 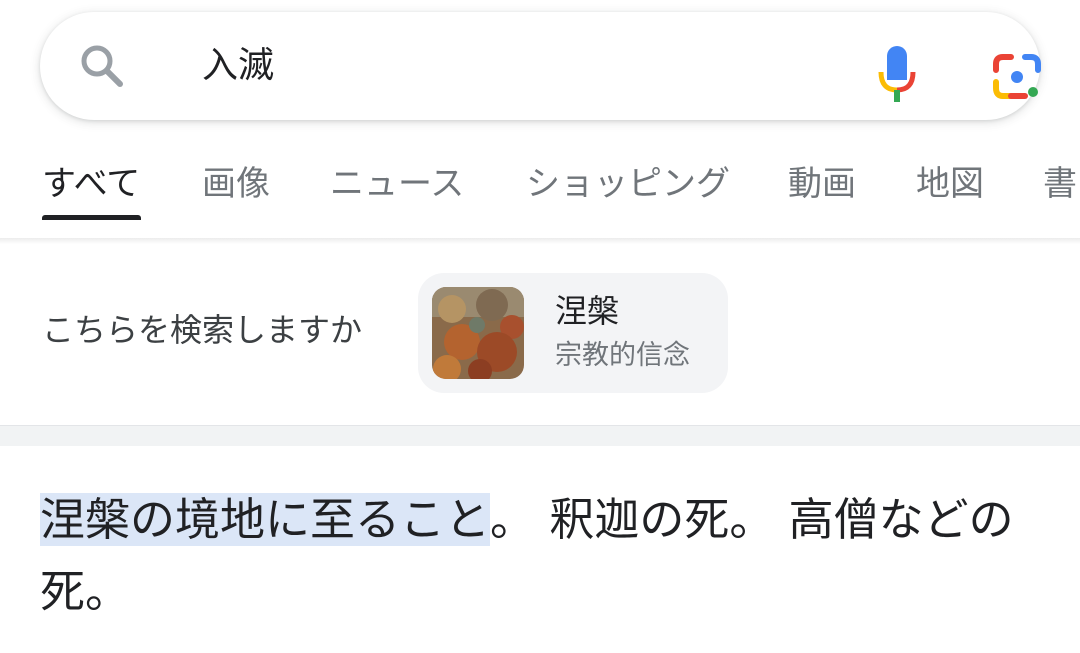 I want to click on tab-shopping: ショッピング, so click(x=628, y=184).